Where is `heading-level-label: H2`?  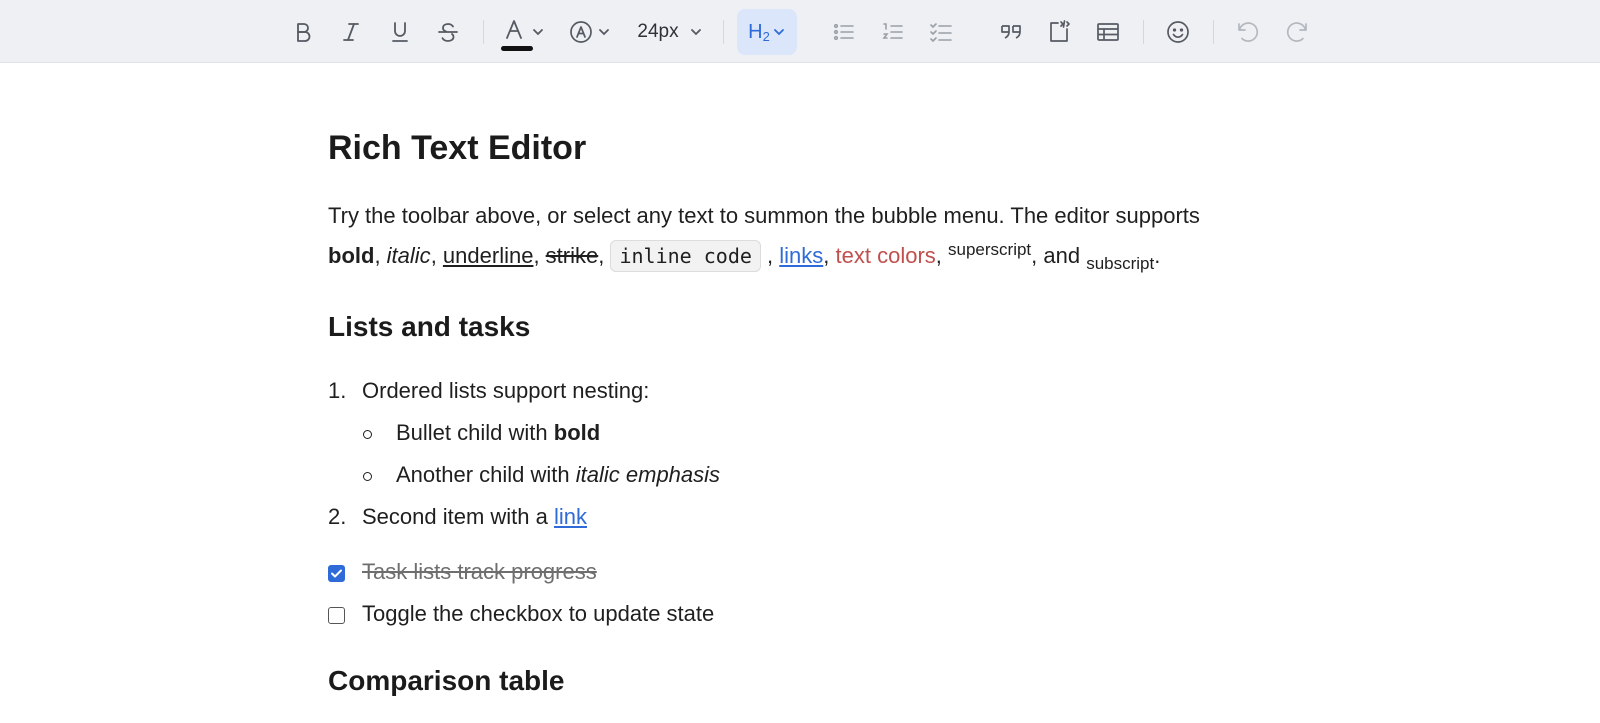
heading-level-label: H2 is located at coordinates (759, 32).